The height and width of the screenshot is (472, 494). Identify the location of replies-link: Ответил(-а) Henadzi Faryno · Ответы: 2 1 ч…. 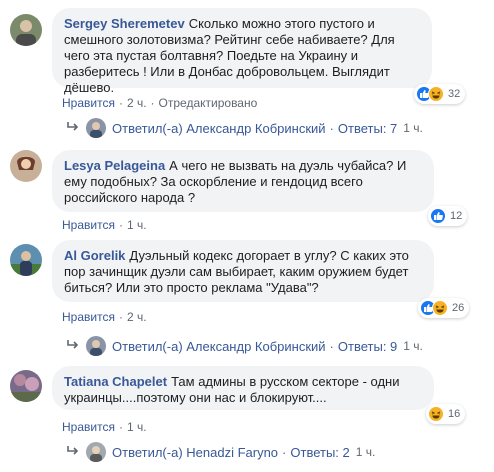
(220, 452).